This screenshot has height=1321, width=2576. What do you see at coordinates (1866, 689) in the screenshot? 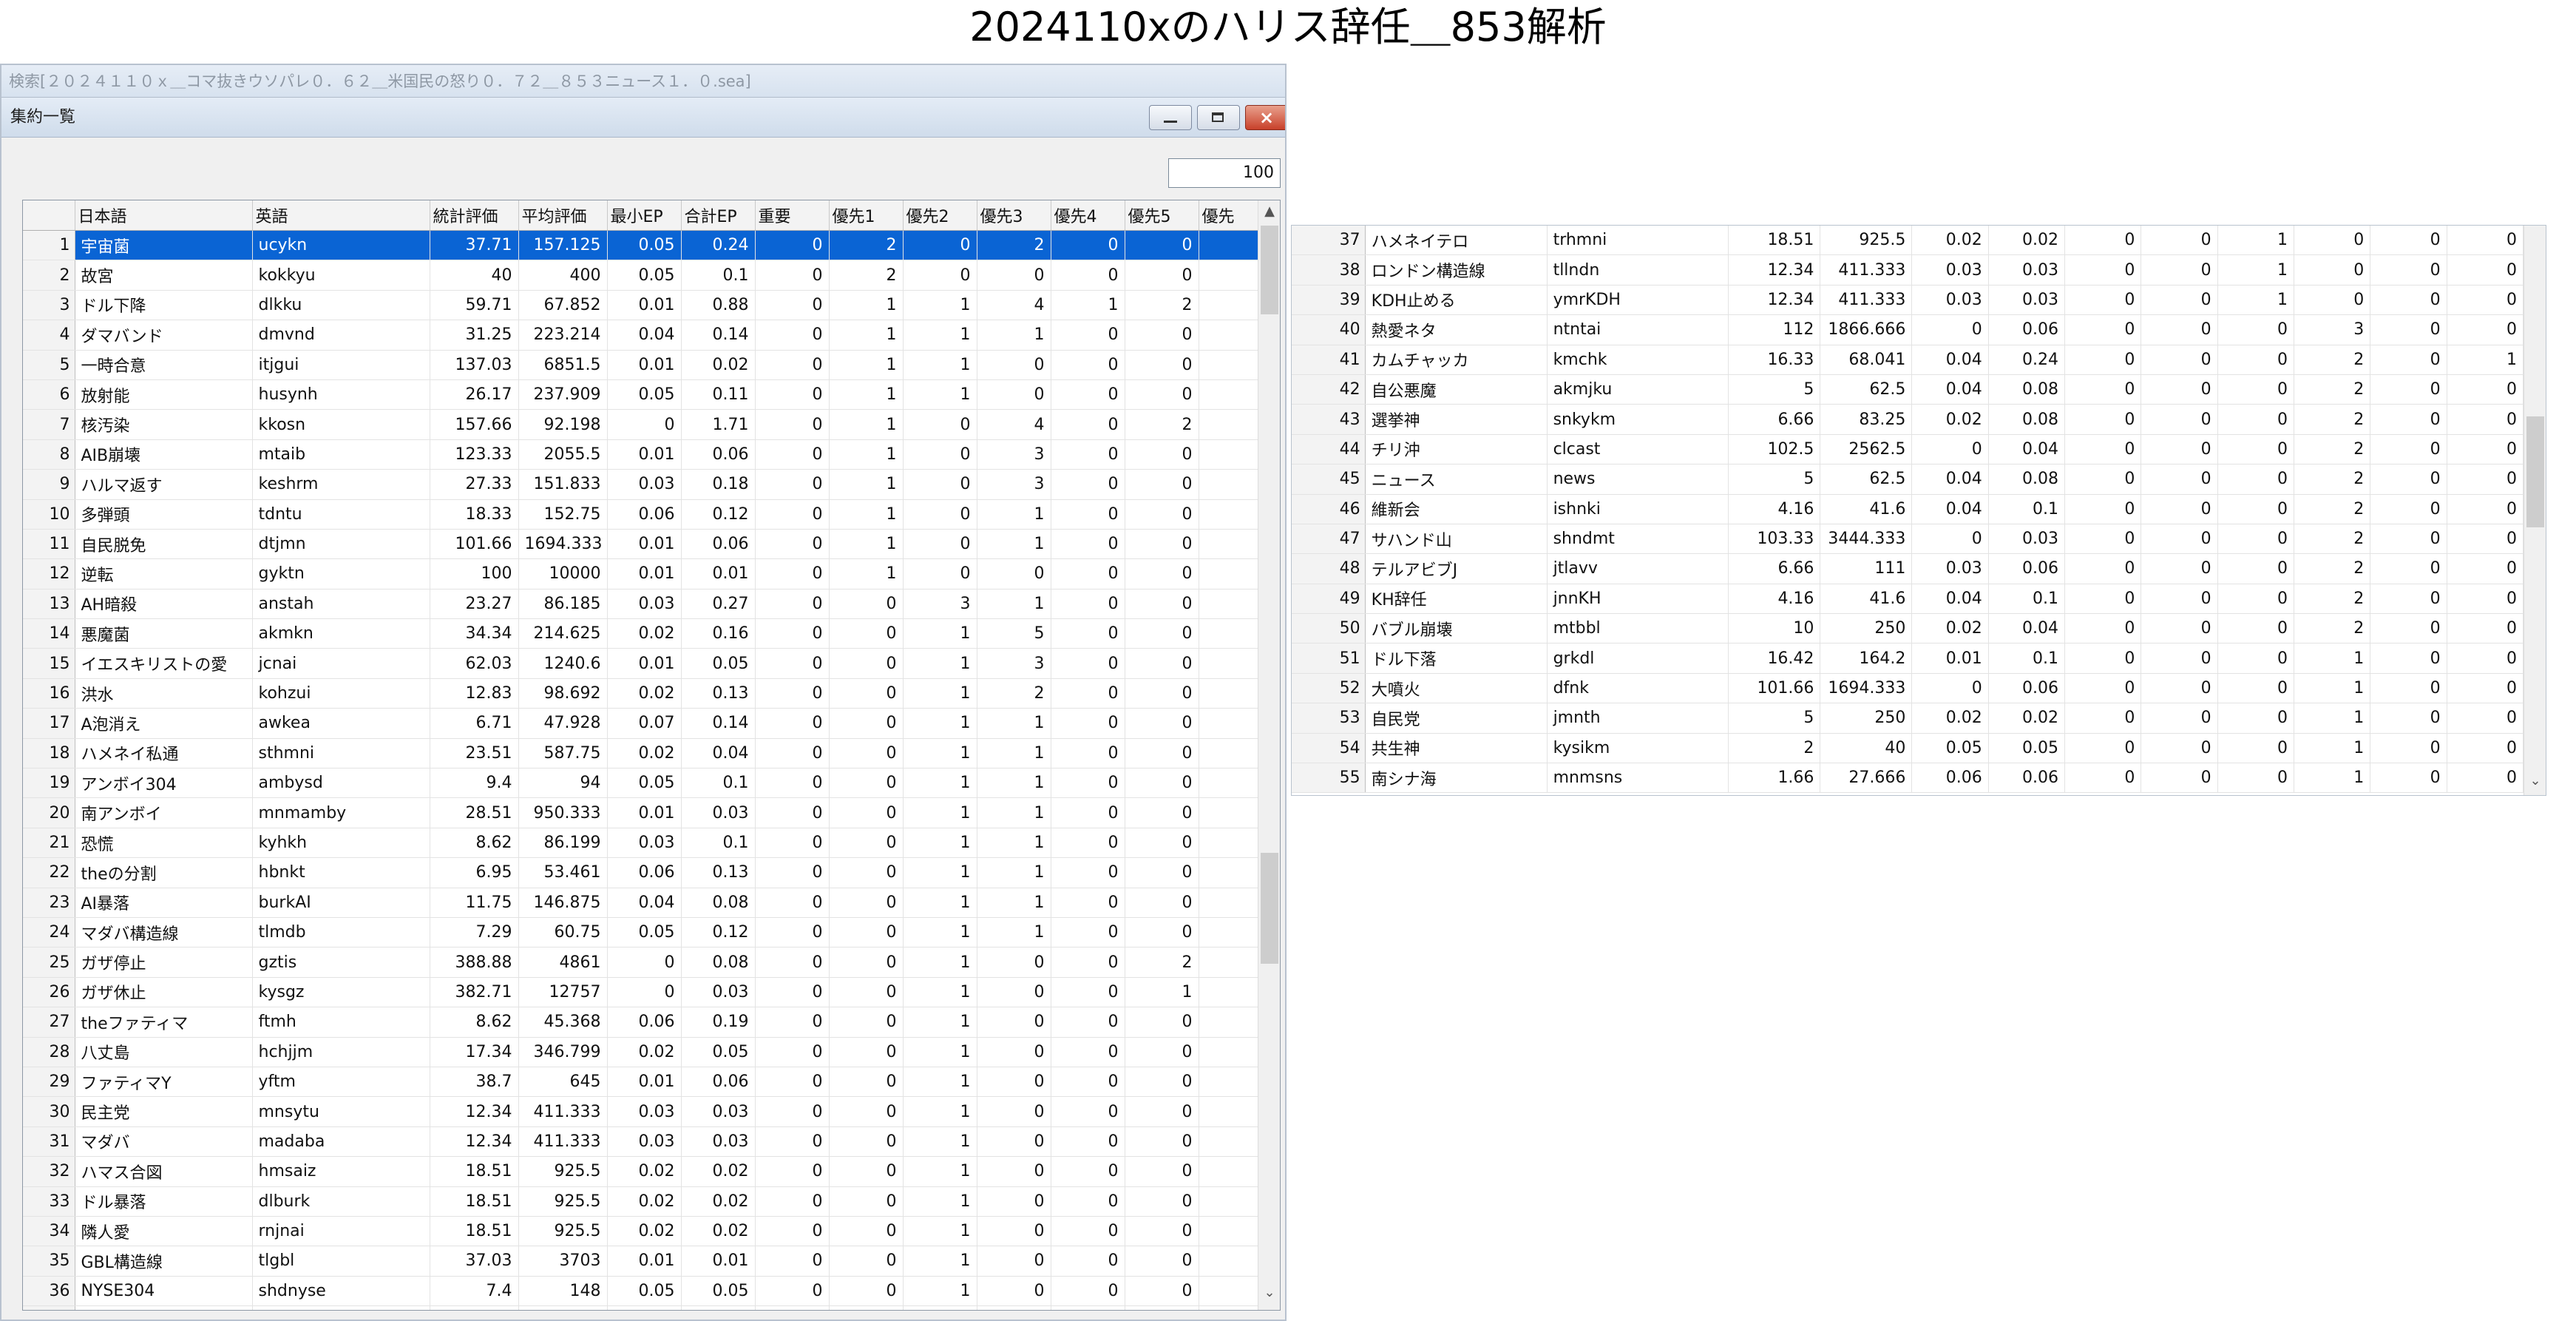
I see `cell-value: 1694.333` at bounding box center [1866, 689].